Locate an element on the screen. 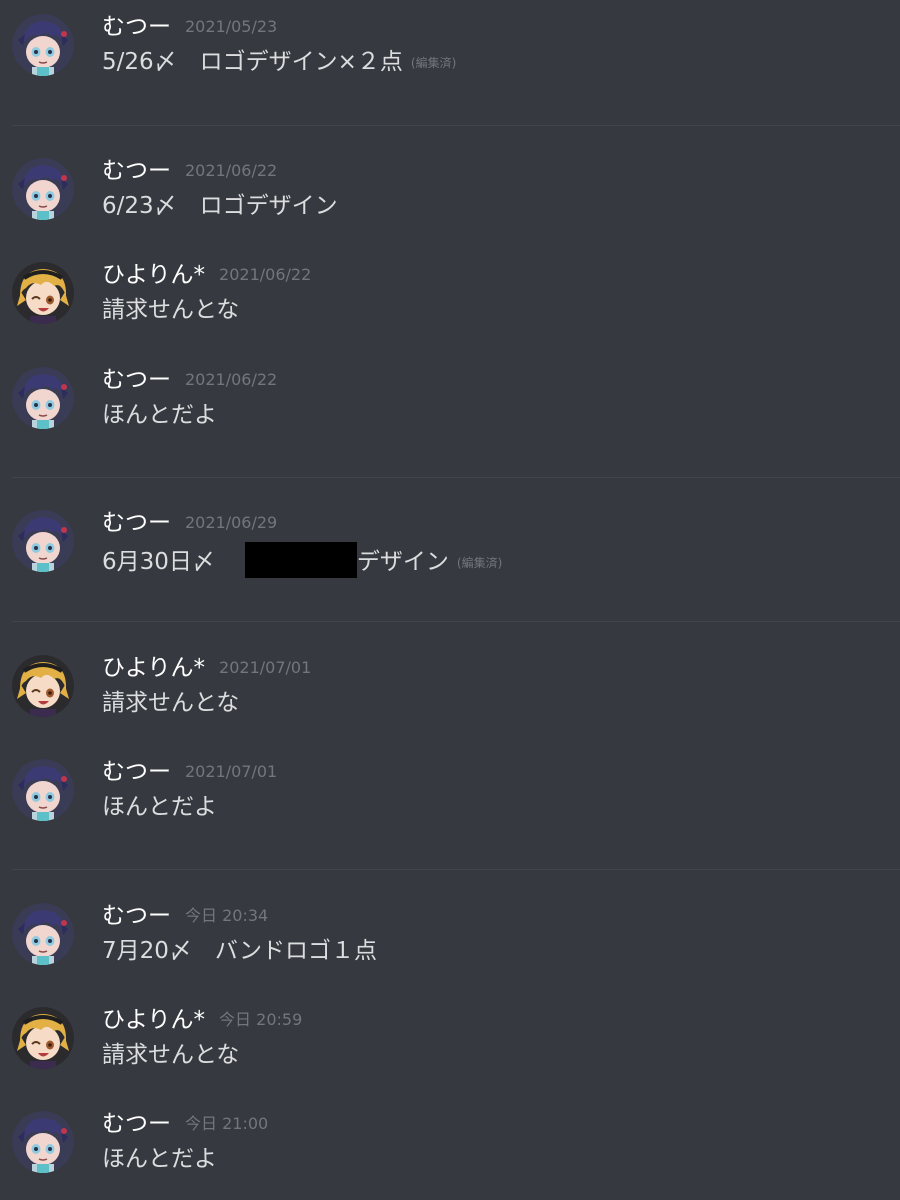 The image size is (900, 1200). message-content: 6/23〆 ロゴデザイン is located at coordinates (220, 206).